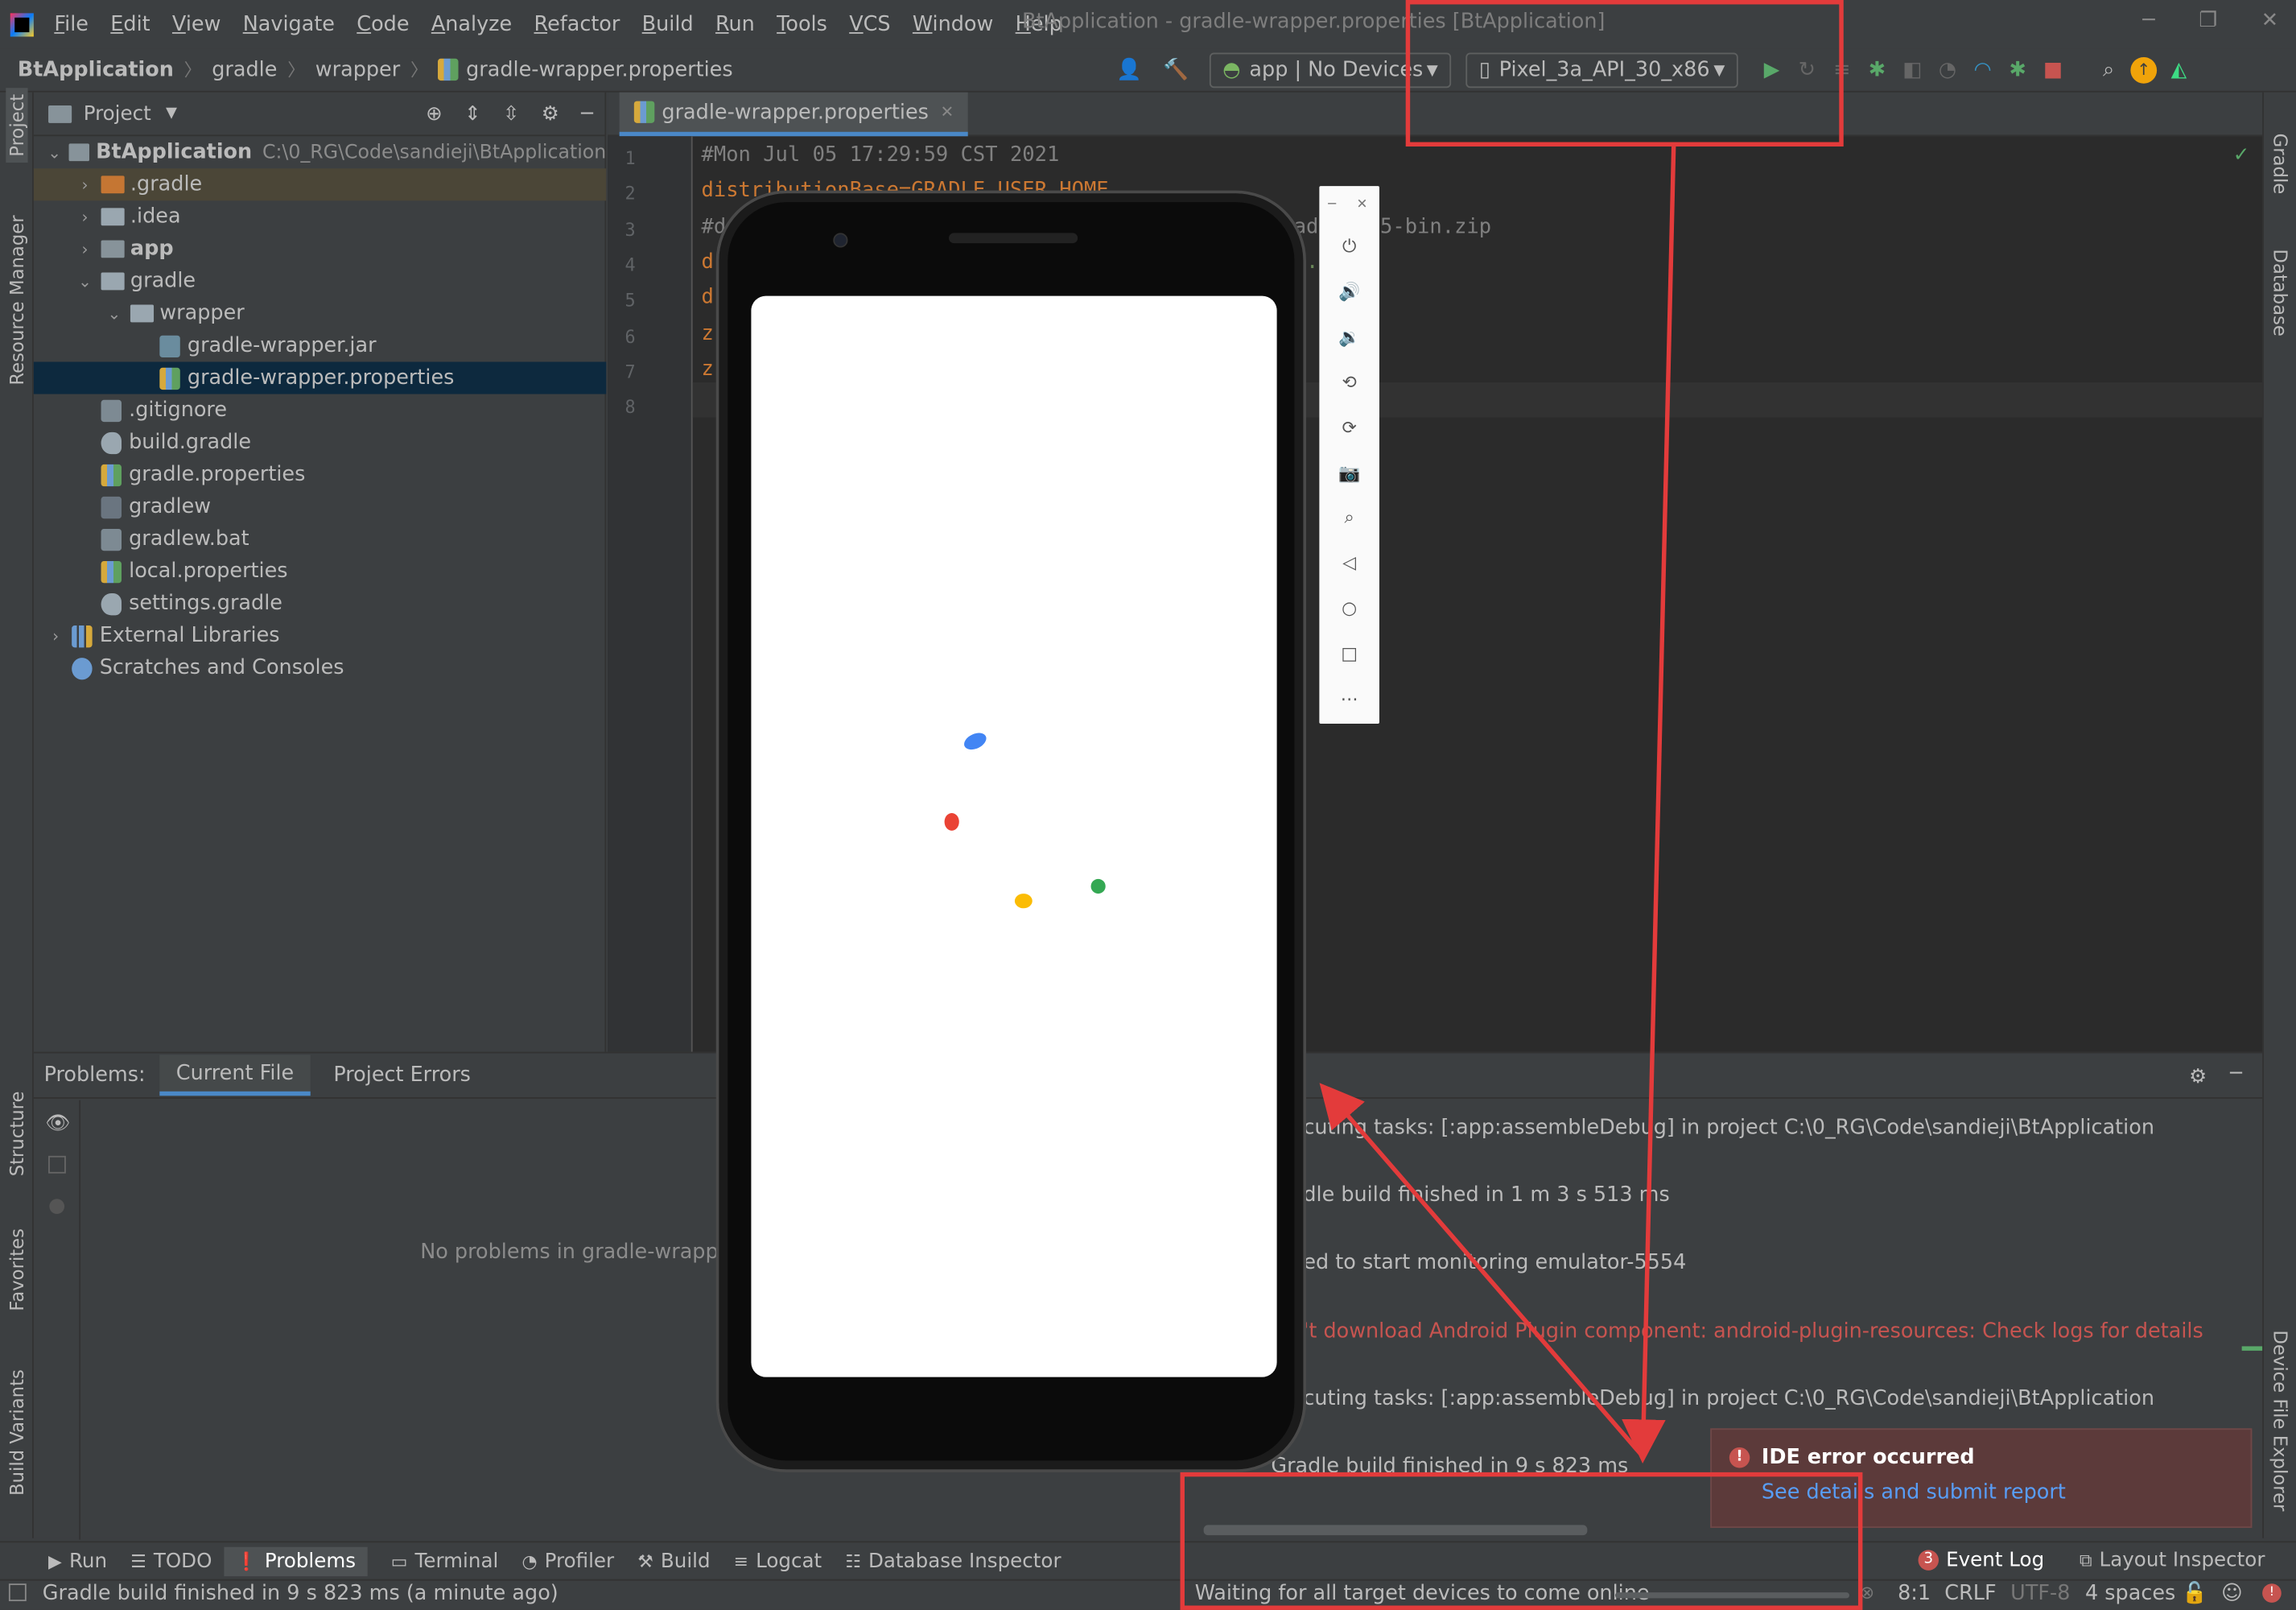 This screenshot has height=1610, width=2296. I want to click on rotate-left-icon: ⟲, so click(1349, 382).